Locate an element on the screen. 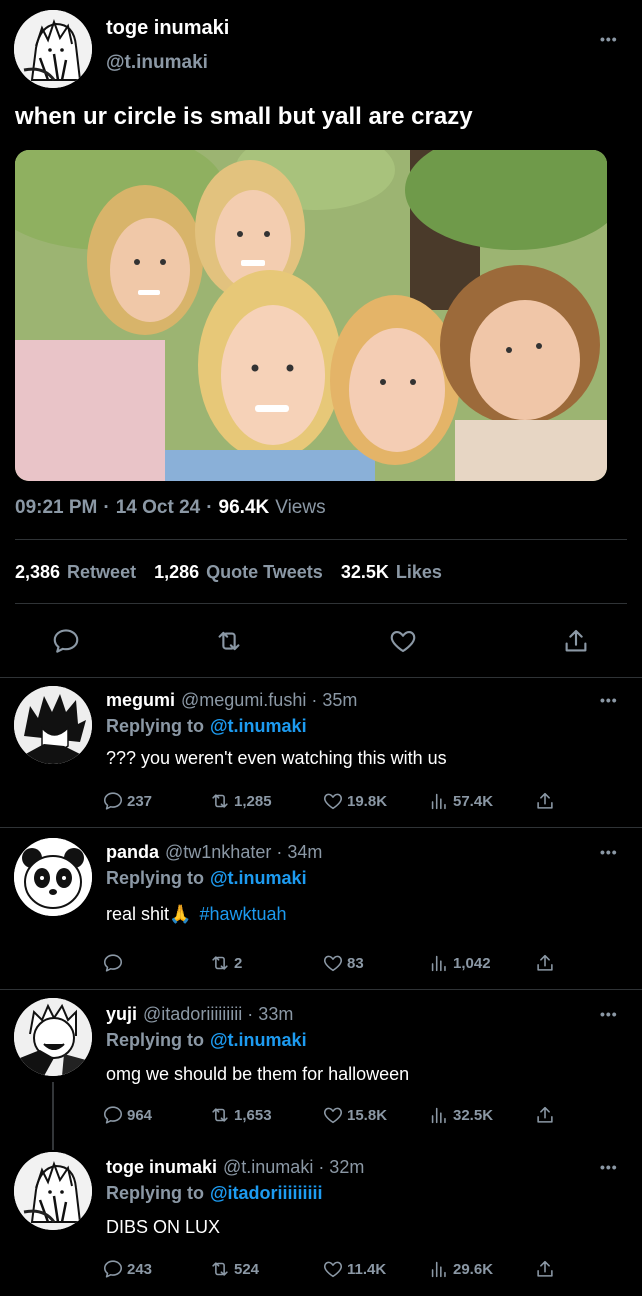 The height and width of the screenshot is (1296, 642). retweet-count: 2 is located at coordinates (238, 963).